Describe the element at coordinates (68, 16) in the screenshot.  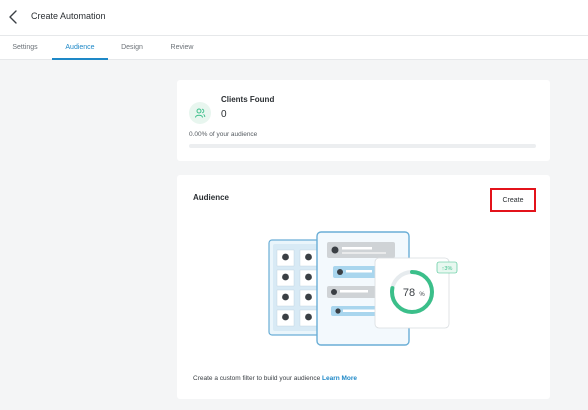
I see `page-title: Create Automation` at that location.